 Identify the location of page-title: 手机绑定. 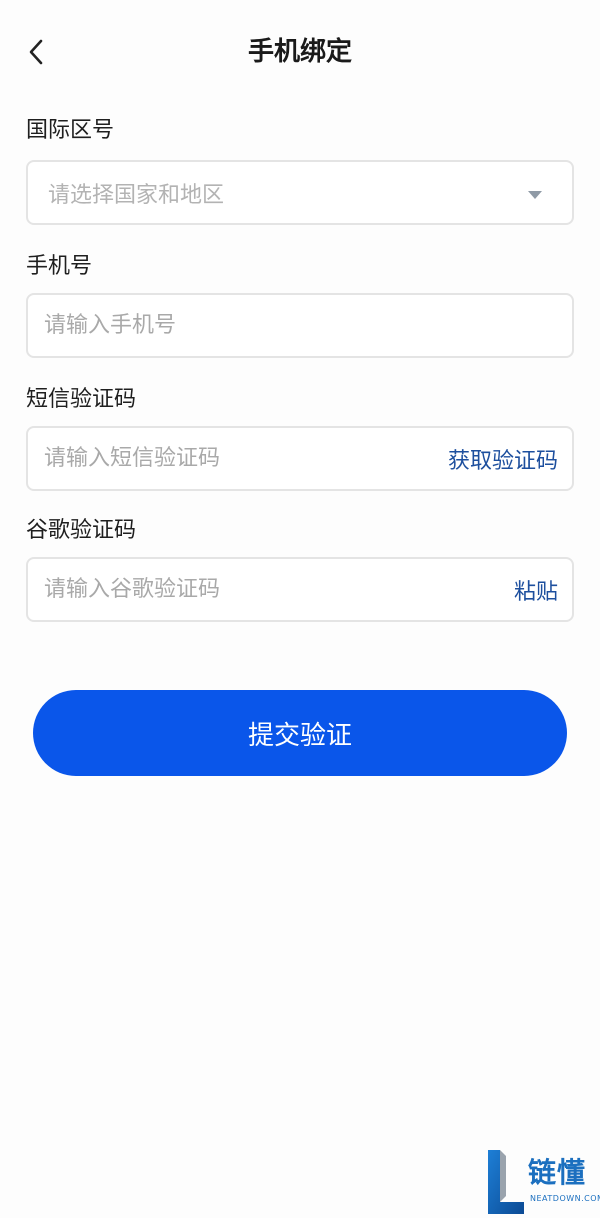
(299, 52).